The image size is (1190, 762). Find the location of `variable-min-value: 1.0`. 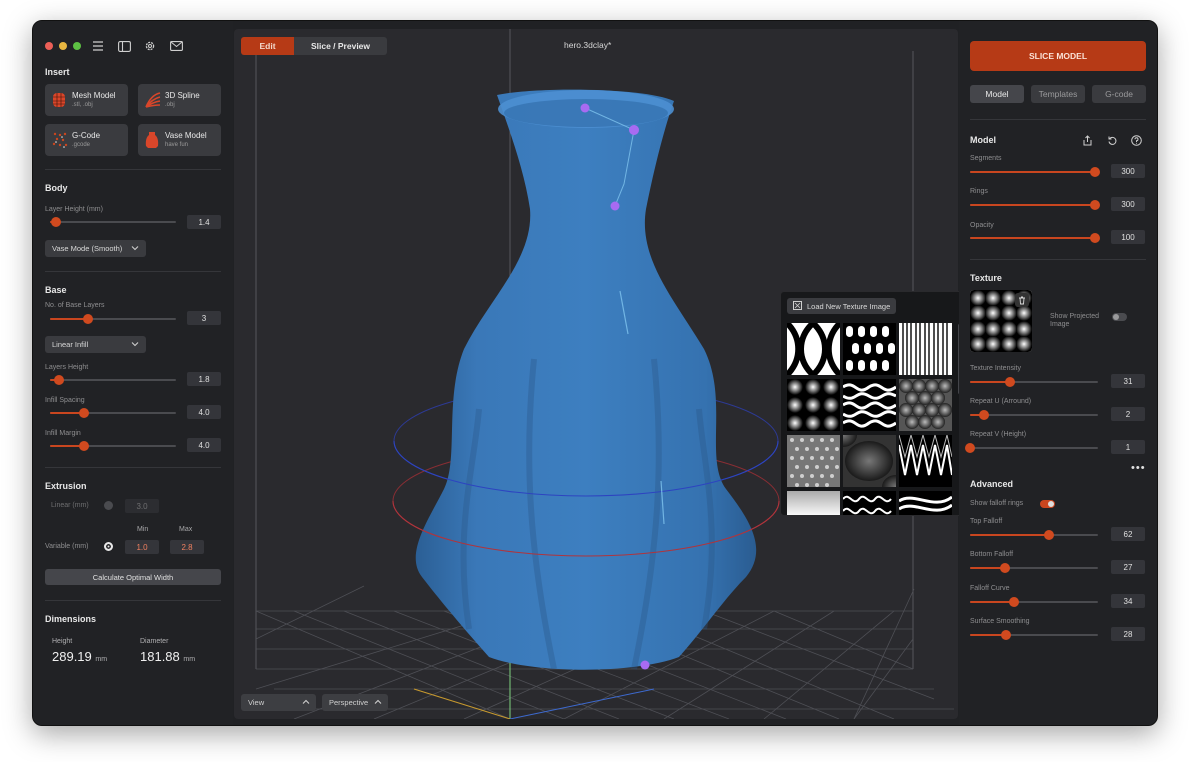

variable-min-value: 1.0 is located at coordinates (142, 547).